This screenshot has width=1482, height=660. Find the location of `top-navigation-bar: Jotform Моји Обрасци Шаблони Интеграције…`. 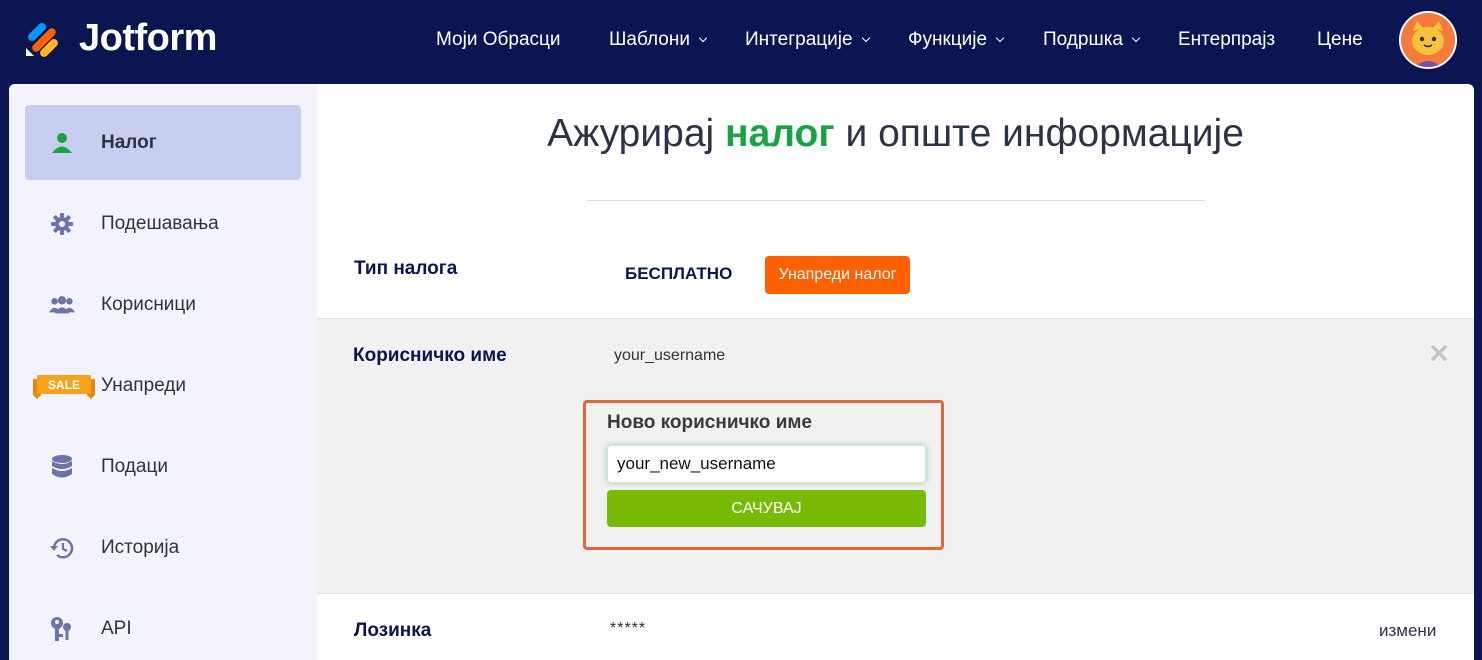

top-navigation-bar: Jotform Моји Обрасци Шаблони Интеграције… is located at coordinates (741, 42).